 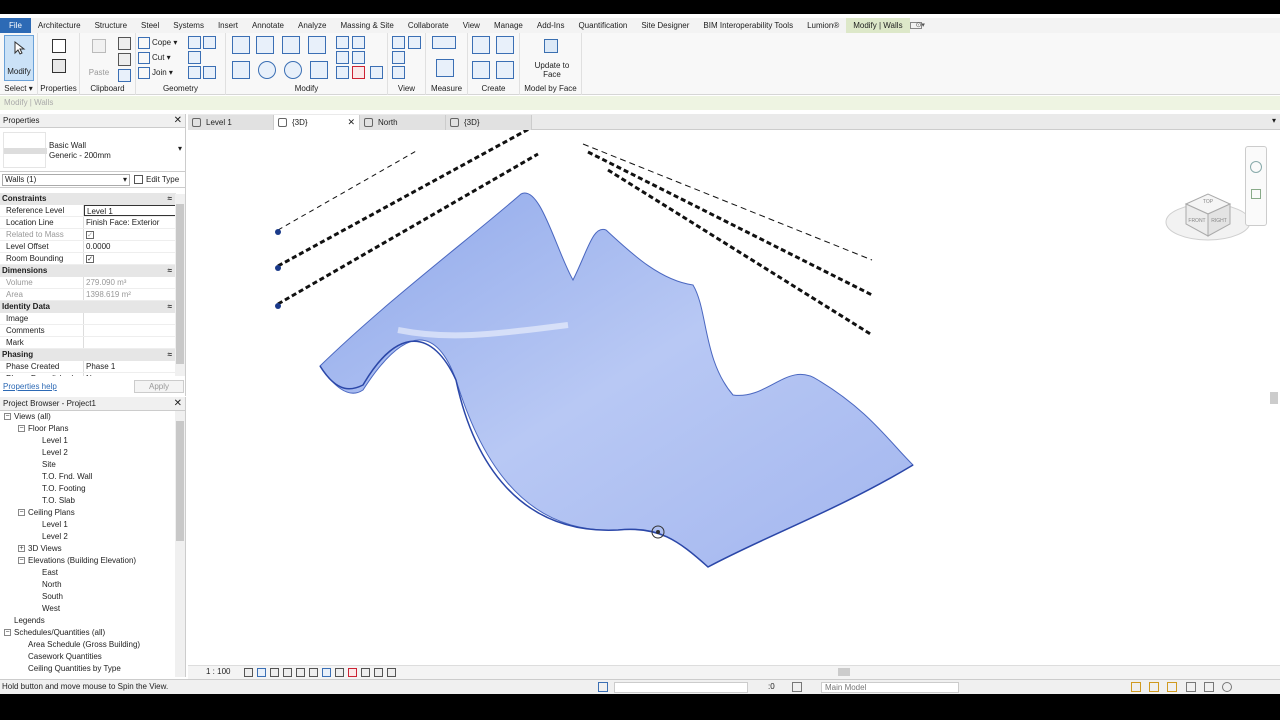 What do you see at coordinates (339, 672) in the screenshot?
I see `temporary-hide-icon` at bounding box center [339, 672].